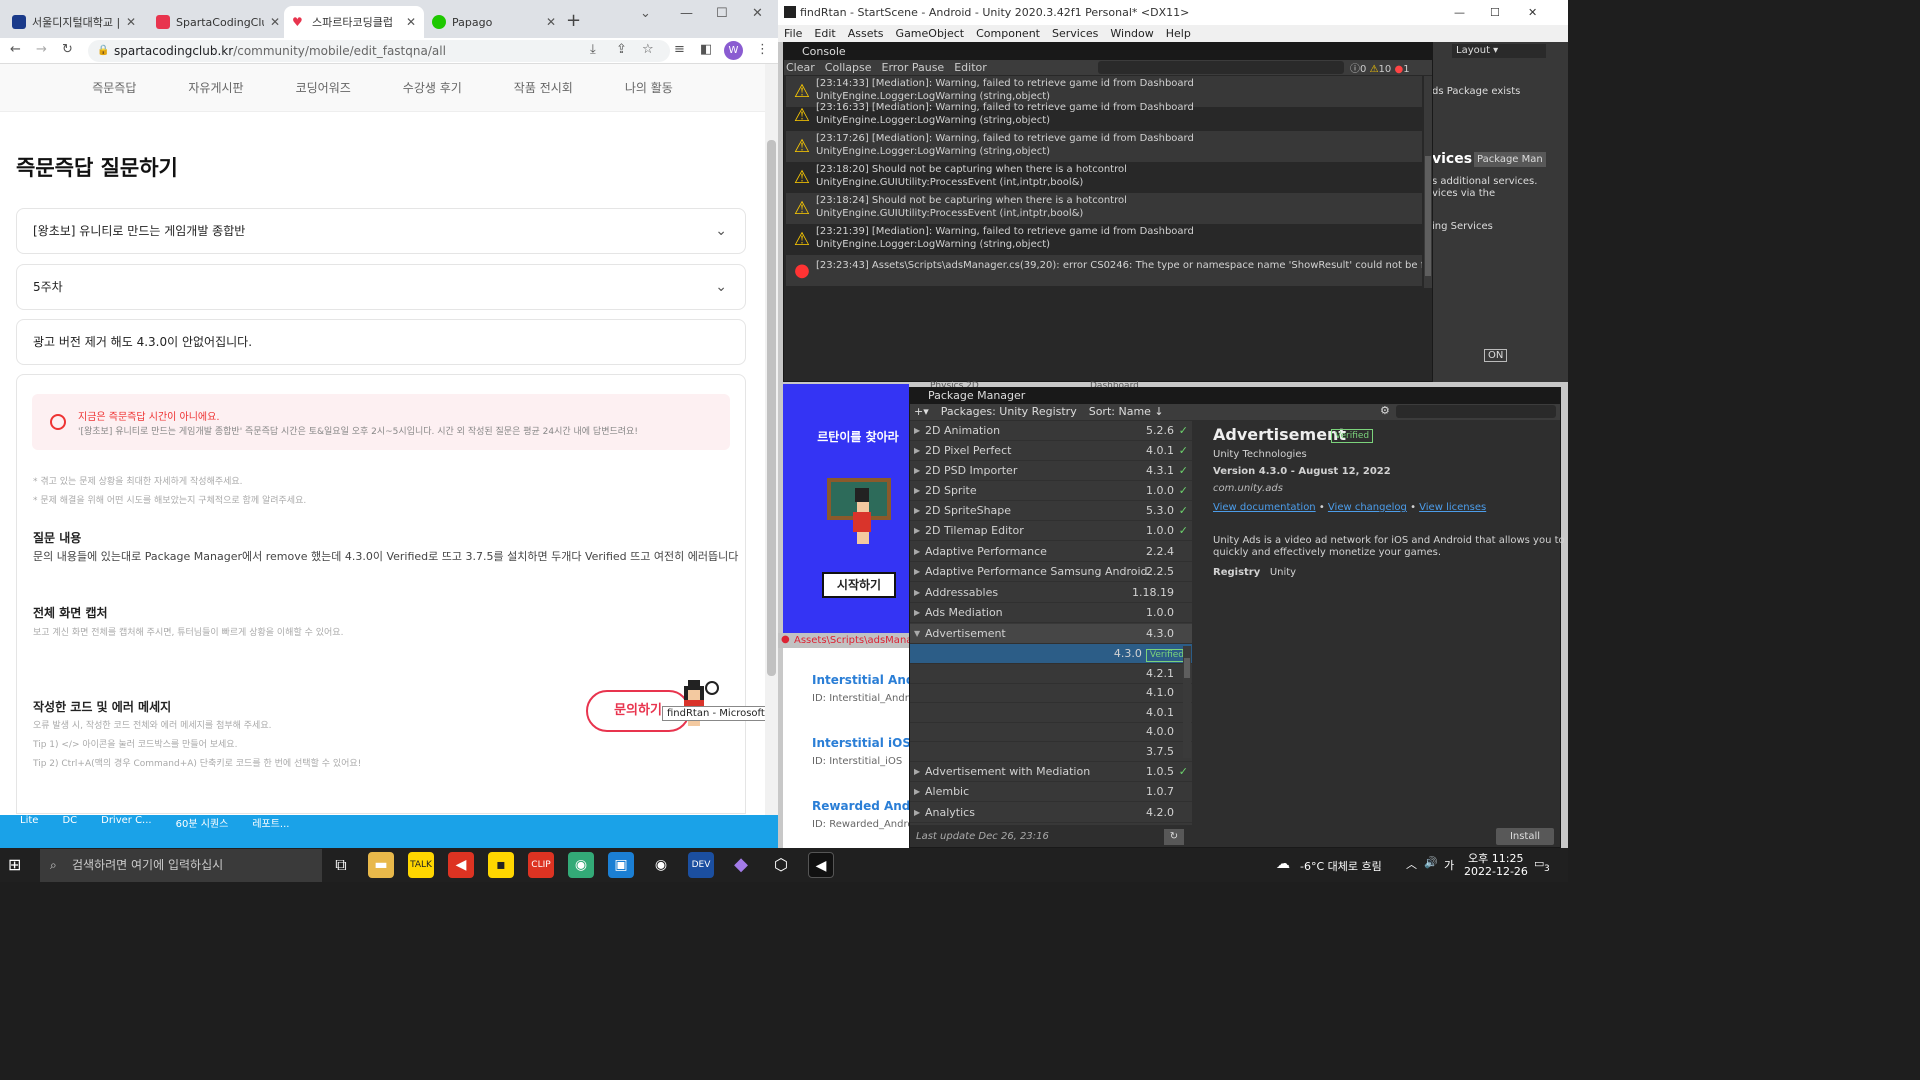 The width and height of the screenshot is (1920, 1080). What do you see at coordinates (1009, 412) in the screenshot?
I see `packages-source-dropdown: Packages: Unity Registry` at bounding box center [1009, 412].